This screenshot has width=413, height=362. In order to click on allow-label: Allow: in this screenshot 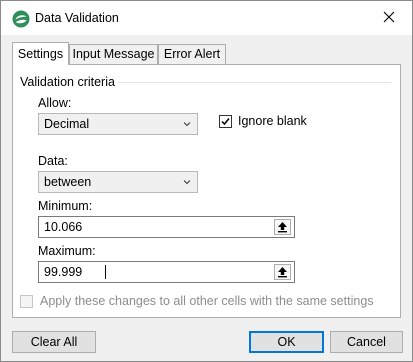, I will do `click(55, 103)`.